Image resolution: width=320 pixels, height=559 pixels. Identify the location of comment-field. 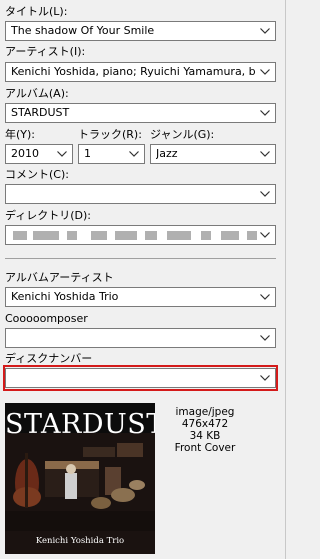
(140, 194).